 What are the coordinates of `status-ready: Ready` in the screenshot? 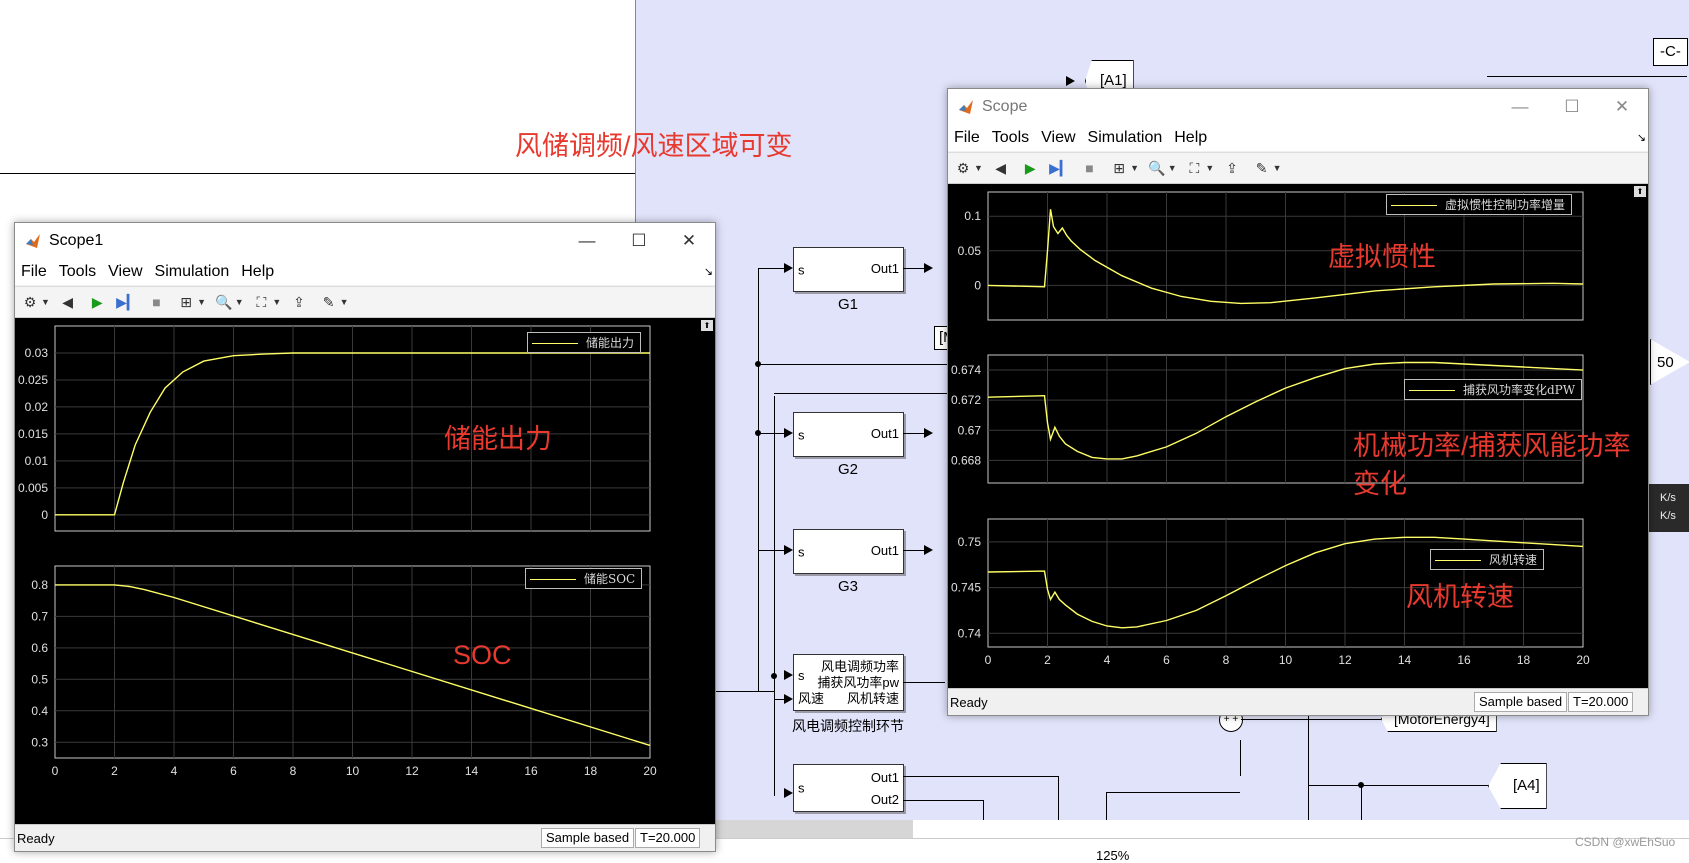 It's located at (969, 702).